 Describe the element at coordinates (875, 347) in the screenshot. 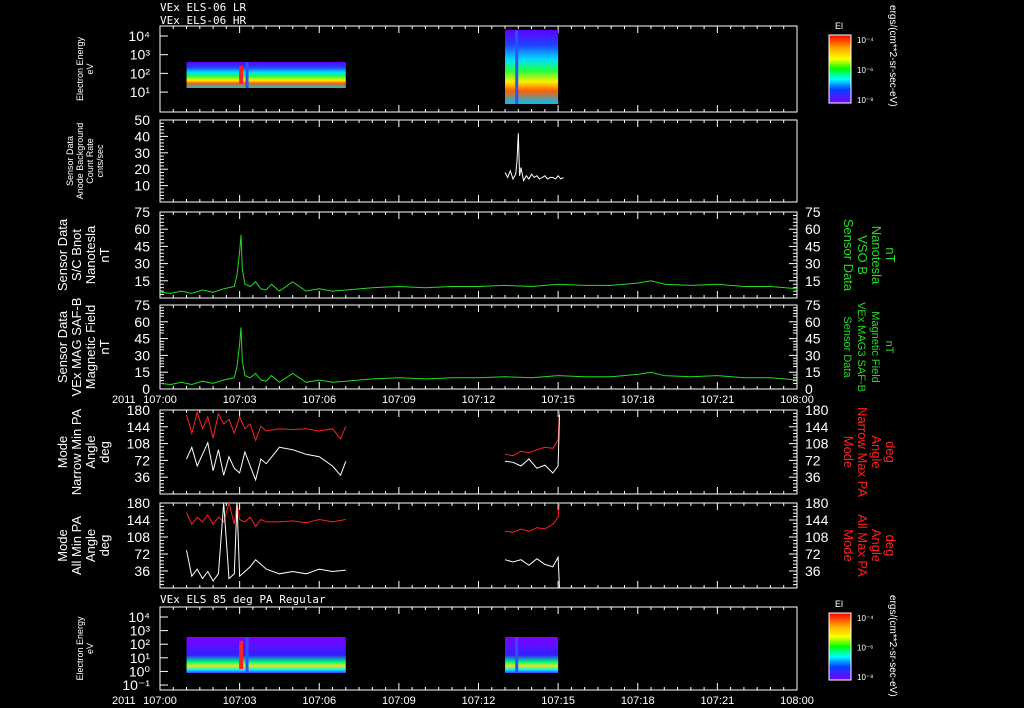

I see `right-axis-label: Magnetic Field` at that location.